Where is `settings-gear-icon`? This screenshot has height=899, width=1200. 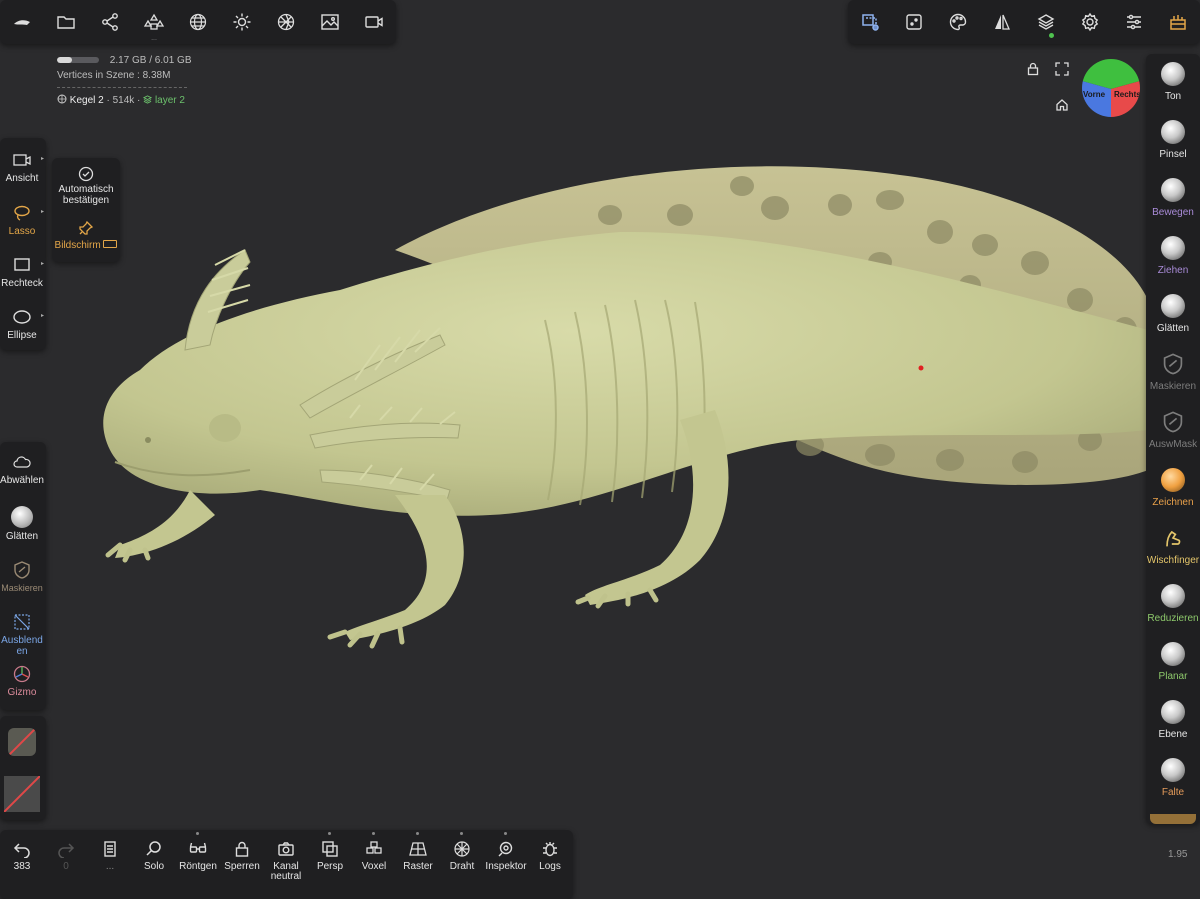
settings-gear-icon is located at coordinates (1090, 22).